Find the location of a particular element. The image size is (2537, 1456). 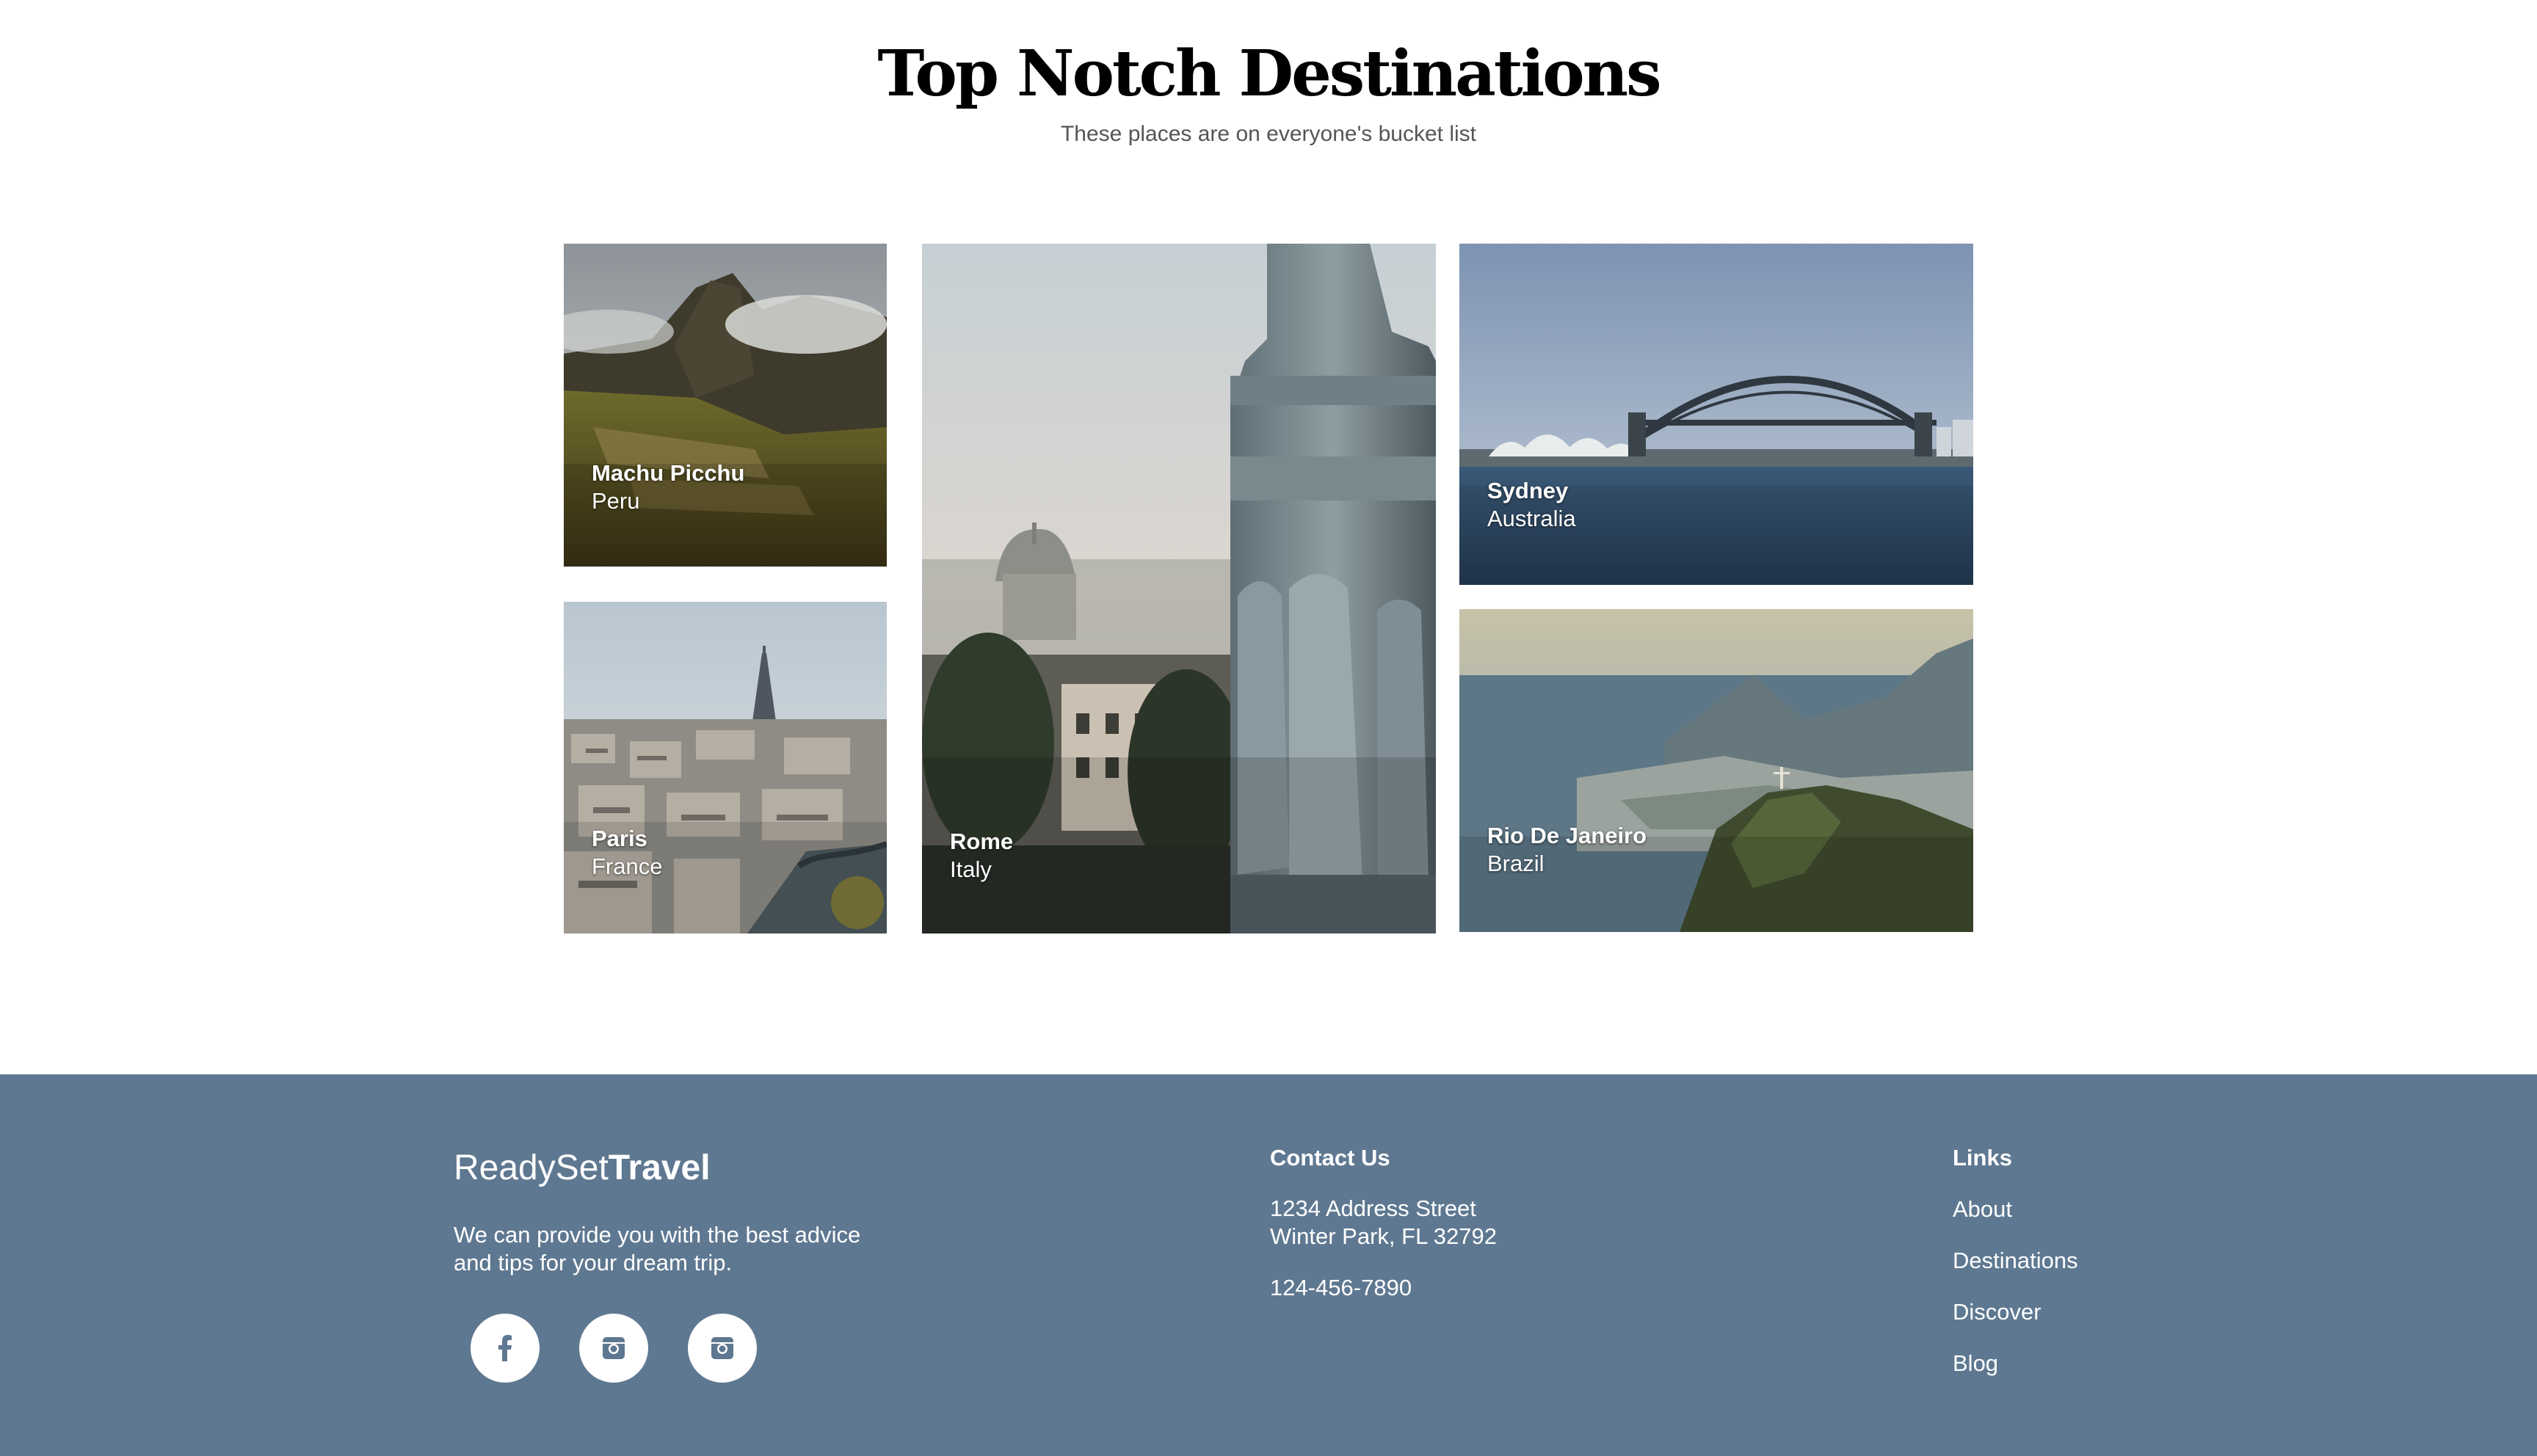

destination-country: Brazil is located at coordinates (1516, 863).